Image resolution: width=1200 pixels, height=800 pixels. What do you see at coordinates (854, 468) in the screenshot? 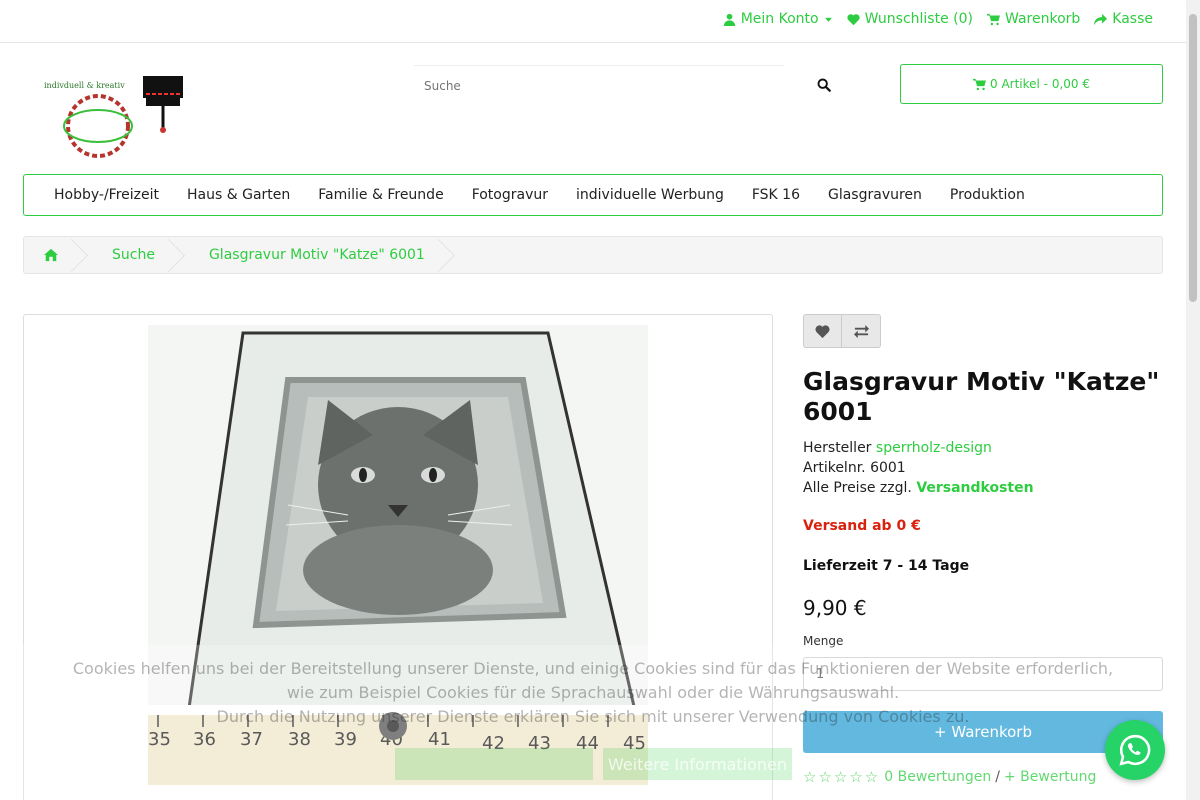
I see `sku: Artikelnr. 6001` at bounding box center [854, 468].